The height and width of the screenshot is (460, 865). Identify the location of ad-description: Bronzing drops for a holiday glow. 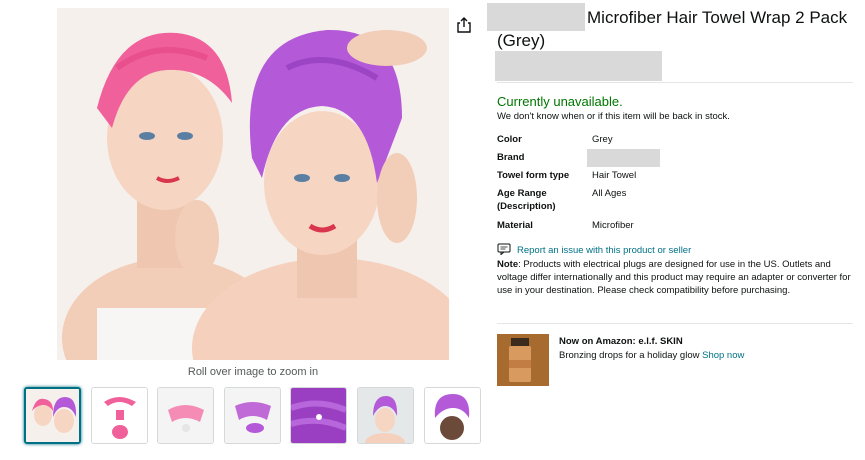
(629, 355).